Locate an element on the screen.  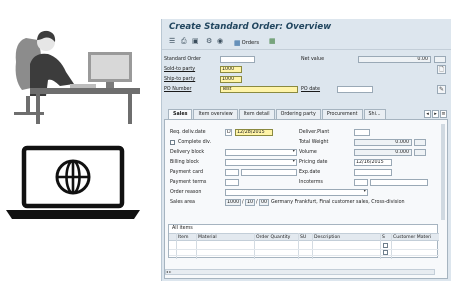
total-weight-field: 0.000 is located at coordinates (383, 142).